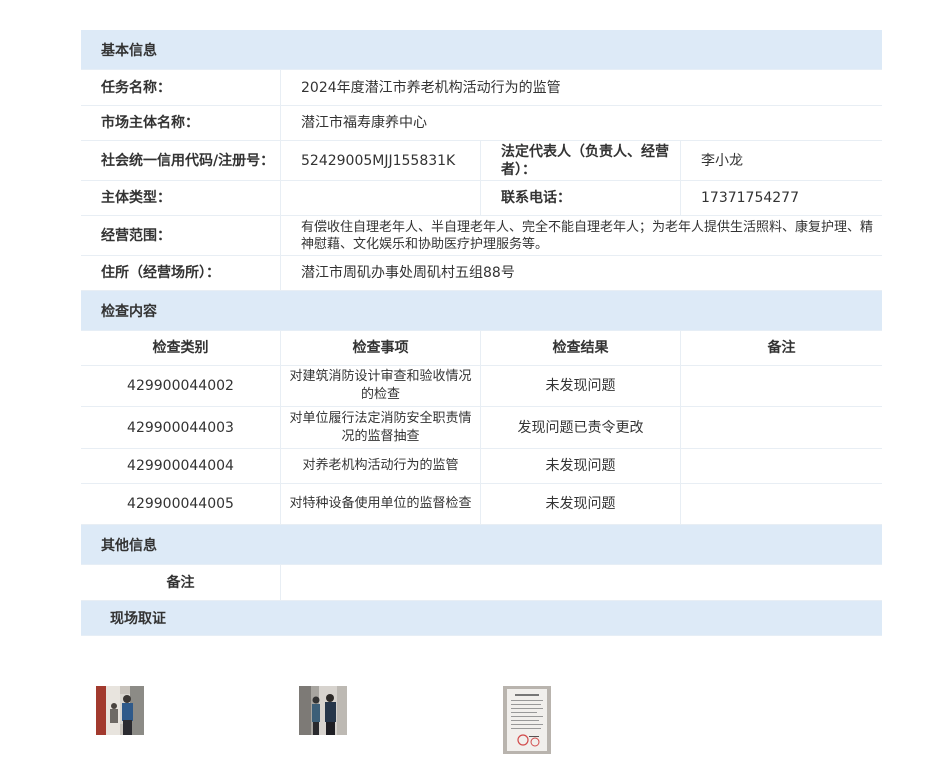 This screenshot has height=780, width=931. Describe the element at coordinates (481, 123) in the screenshot. I see `row-market-subject: 市场主体名称： 潜江市福寿康养中心` at that location.